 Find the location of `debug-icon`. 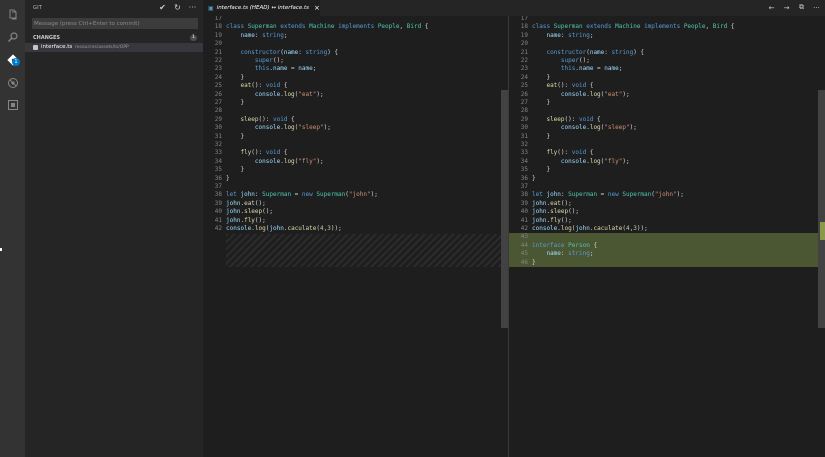

debug-icon is located at coordinates (12, 82).